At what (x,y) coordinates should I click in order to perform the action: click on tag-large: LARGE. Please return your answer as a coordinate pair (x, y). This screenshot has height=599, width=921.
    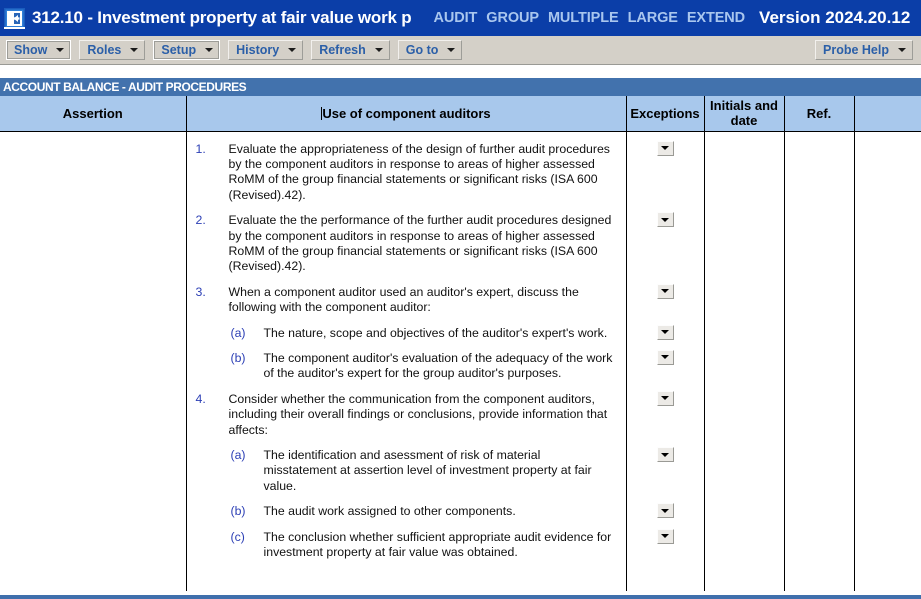
    Looking at the image, I should click on (652, 18).